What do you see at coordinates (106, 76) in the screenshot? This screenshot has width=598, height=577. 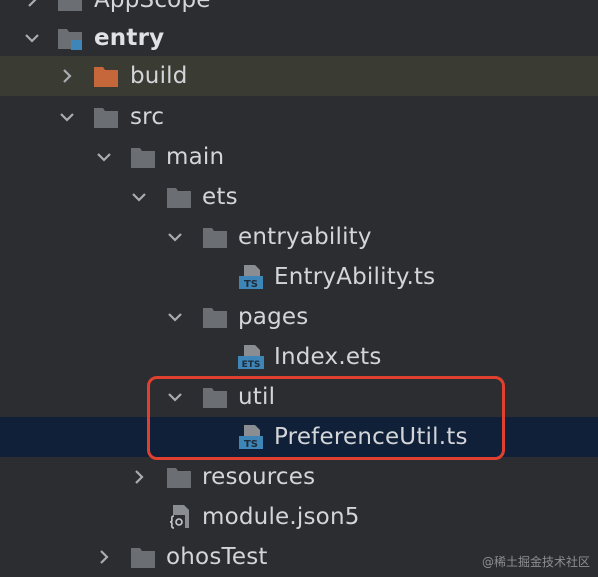 I see `build-folder-icon` at bounding box center [106, 76].